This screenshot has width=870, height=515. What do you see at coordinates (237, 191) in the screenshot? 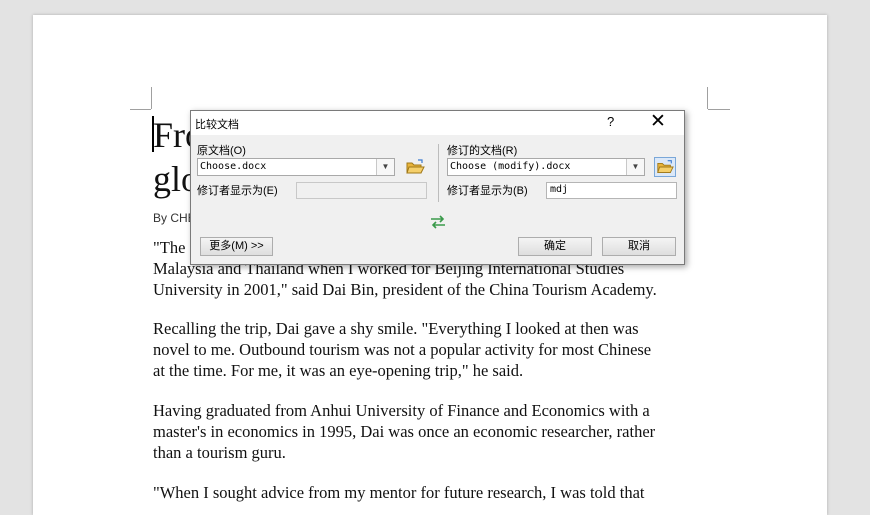
I see `original-author-label: 修订者显示为(E)` at bounding box center [237, 191].